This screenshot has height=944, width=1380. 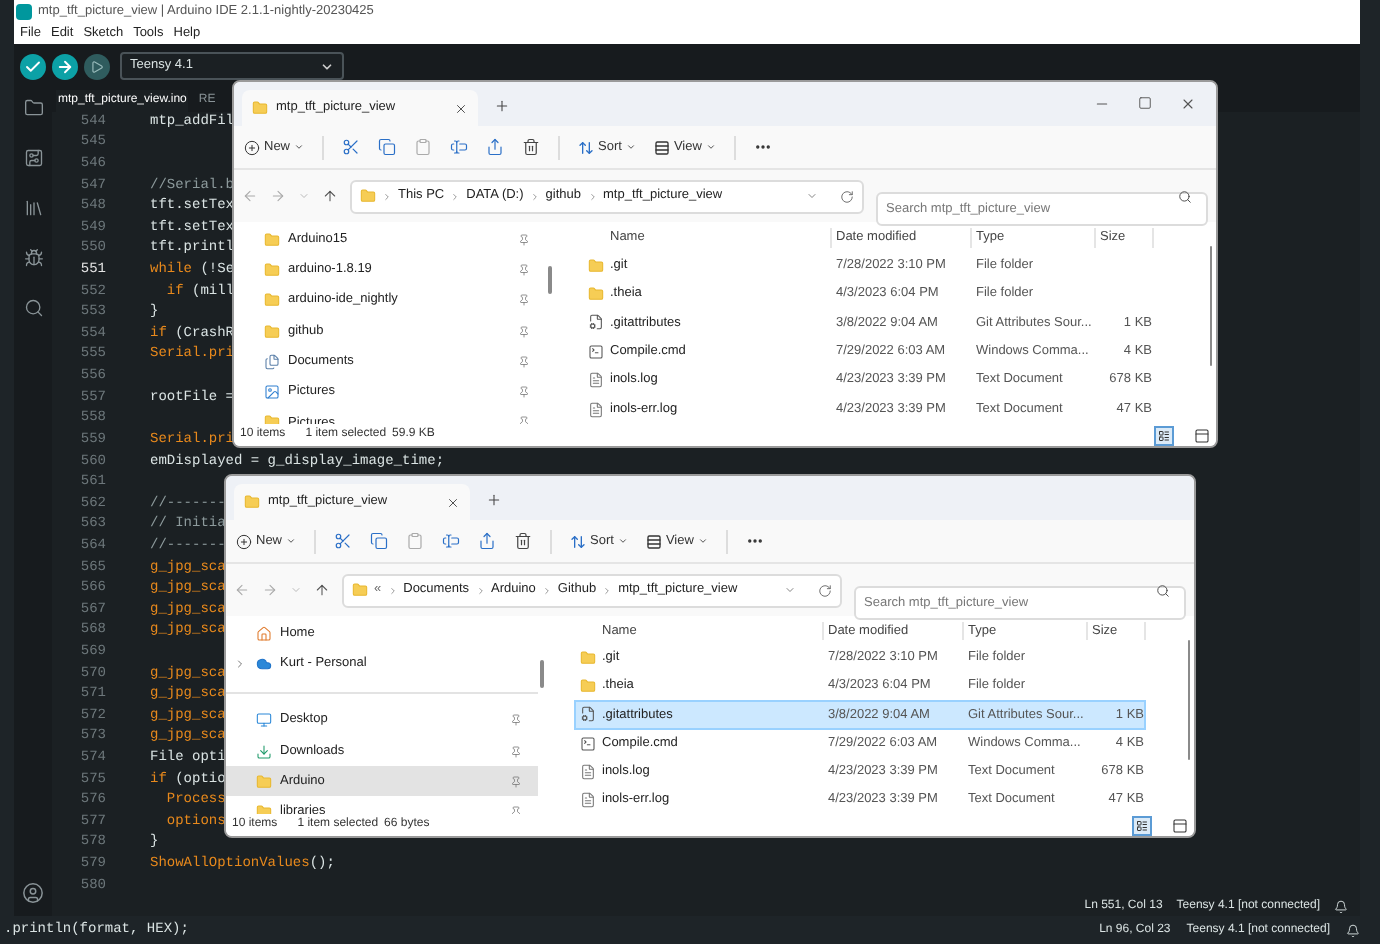 What do you see at coordinates (33, 158) in the screenshot?
I see `board-icon` at bounding box center [33, 158].